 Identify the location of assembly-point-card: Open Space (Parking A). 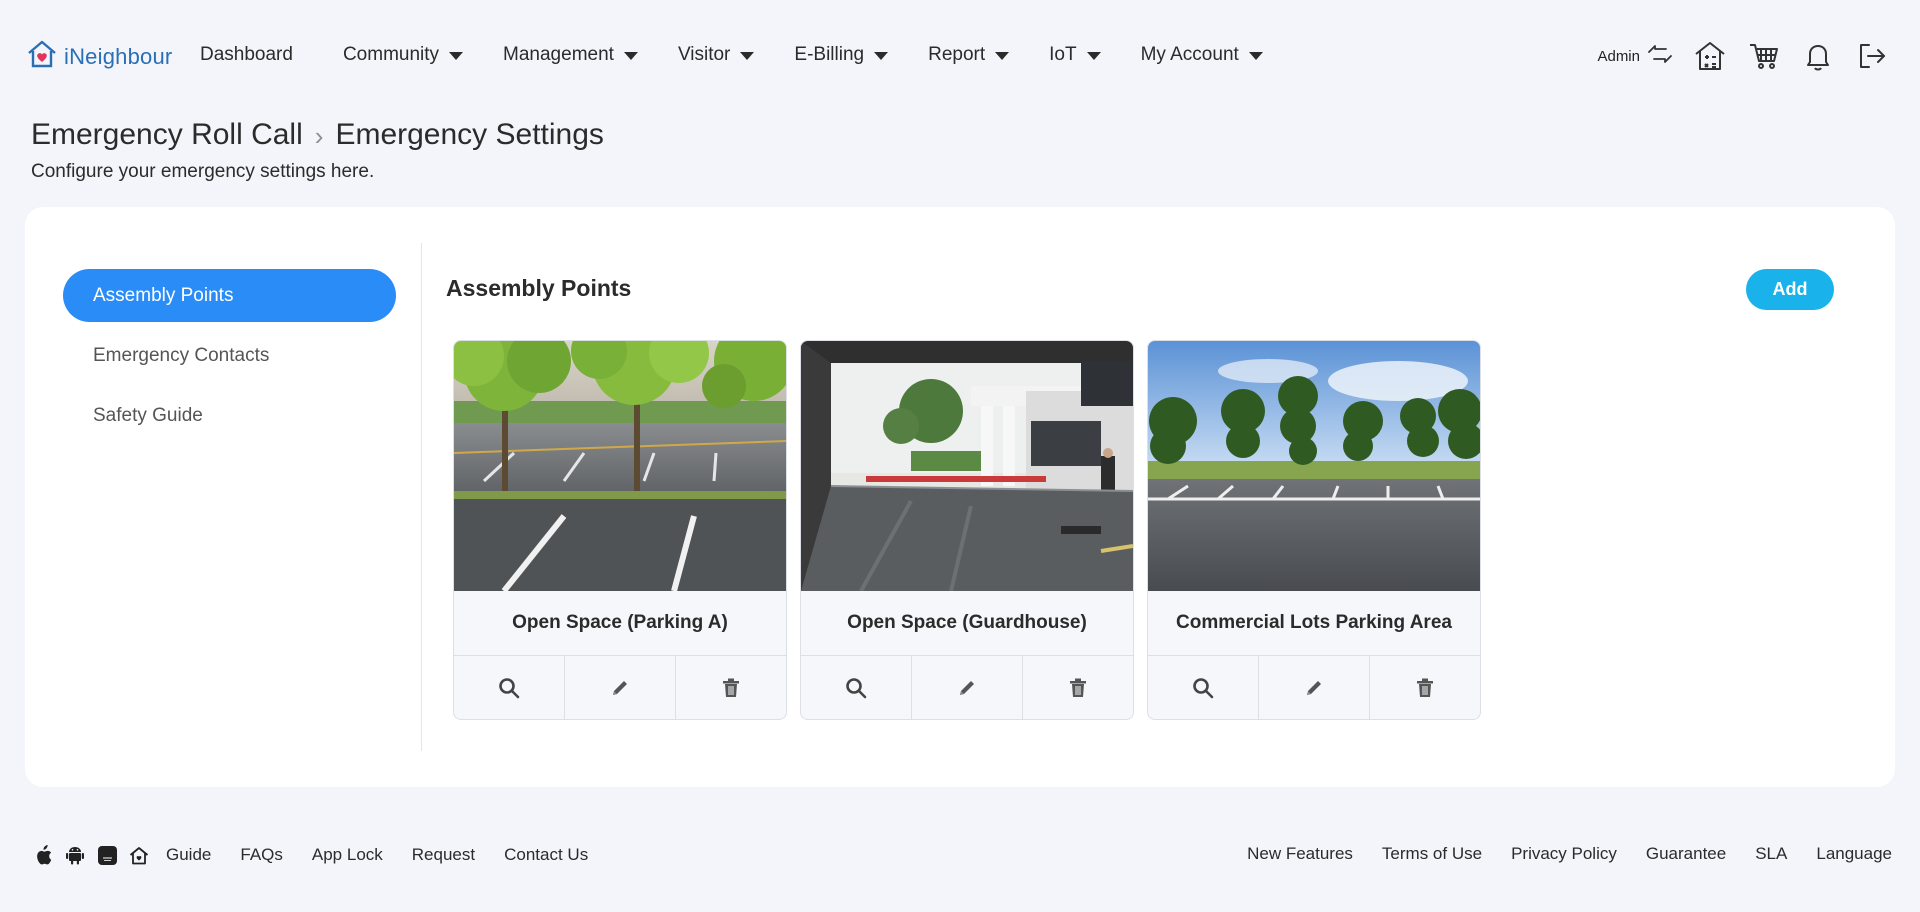
(620, 530).